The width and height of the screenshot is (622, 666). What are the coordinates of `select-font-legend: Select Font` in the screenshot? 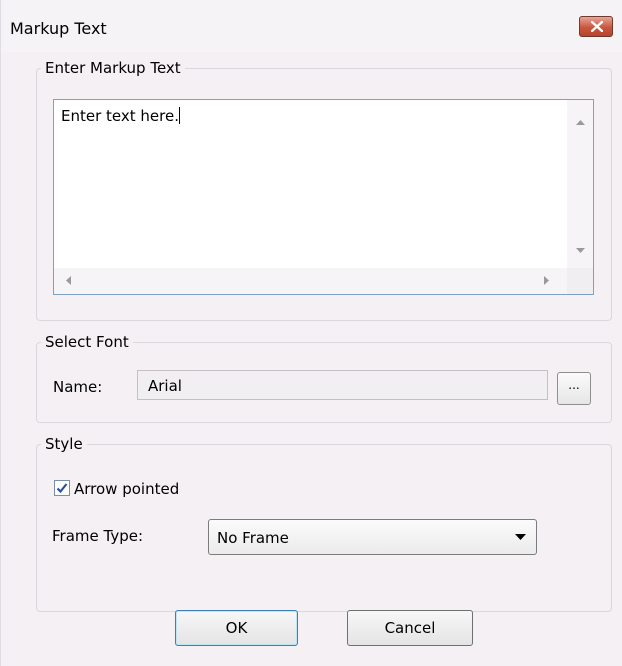 It's located at (87, 342).